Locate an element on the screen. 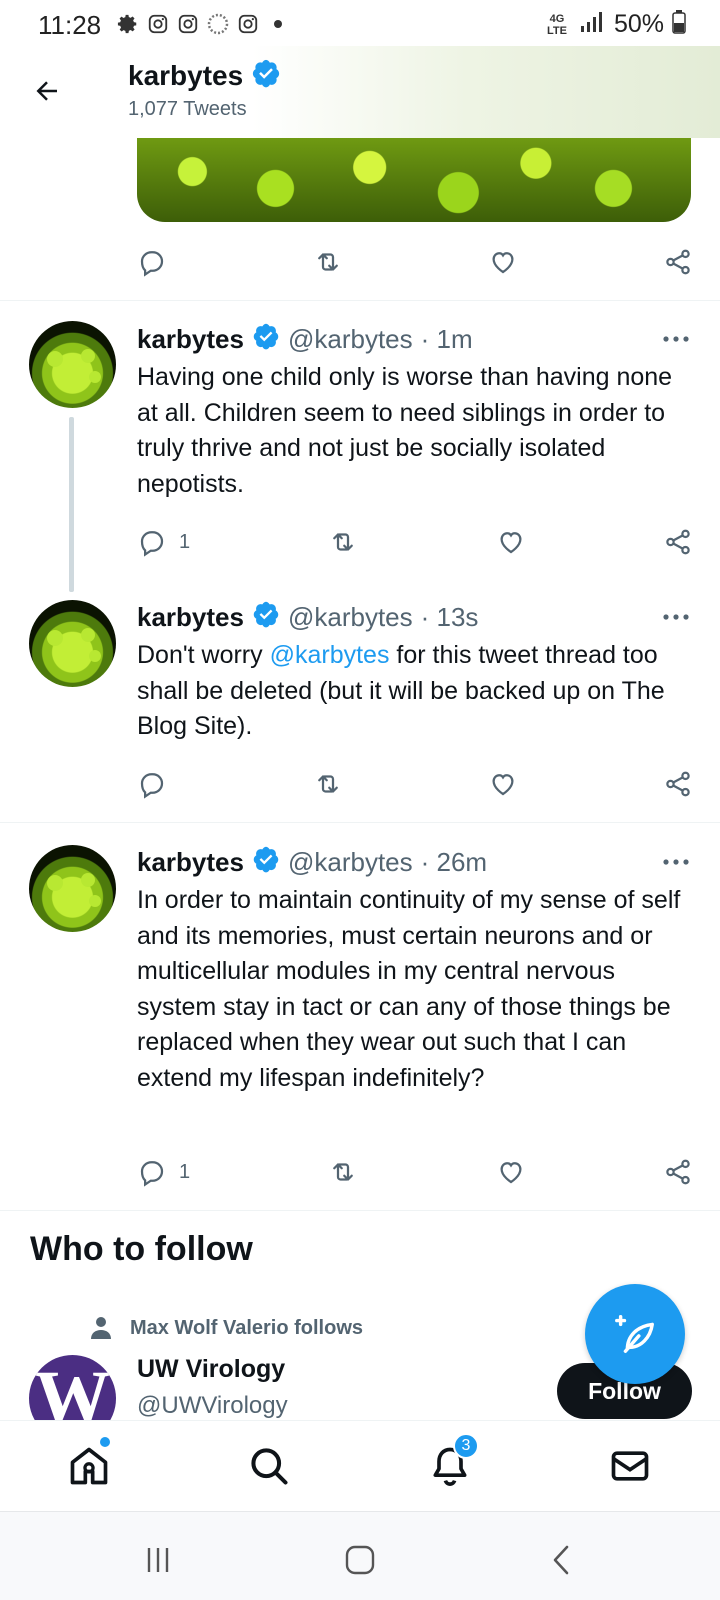  nav-messages is located at coordinates (630, 1466).